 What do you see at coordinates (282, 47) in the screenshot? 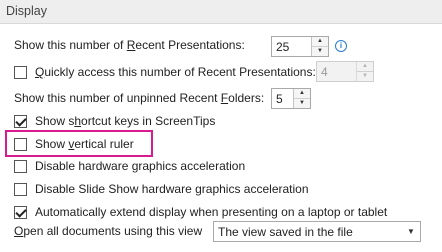
I see `recent-presentations-value: 25` at bounding box center [282, 47].